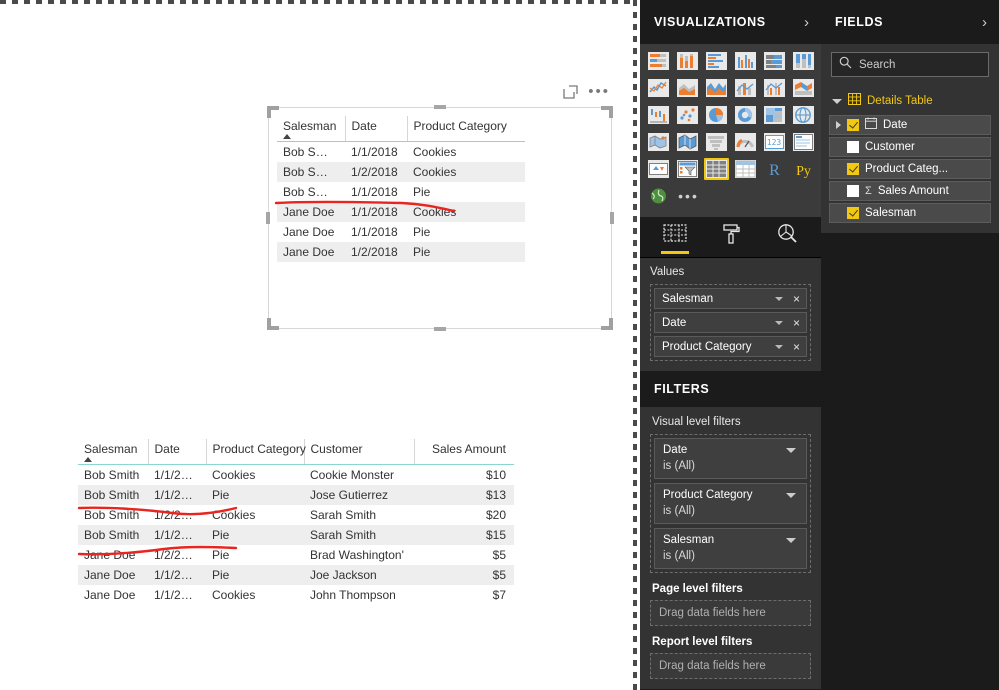 The width and height of the screenshot is (999, 690). Describe the element at coordinates (730, 458) in the screenshot. I see `filter-card-date: Date is (All)` at that location.